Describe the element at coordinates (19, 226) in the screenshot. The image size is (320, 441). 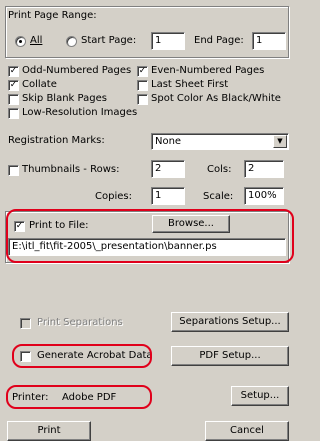
I see `print-to-file-checkbox: ✓` at that location.